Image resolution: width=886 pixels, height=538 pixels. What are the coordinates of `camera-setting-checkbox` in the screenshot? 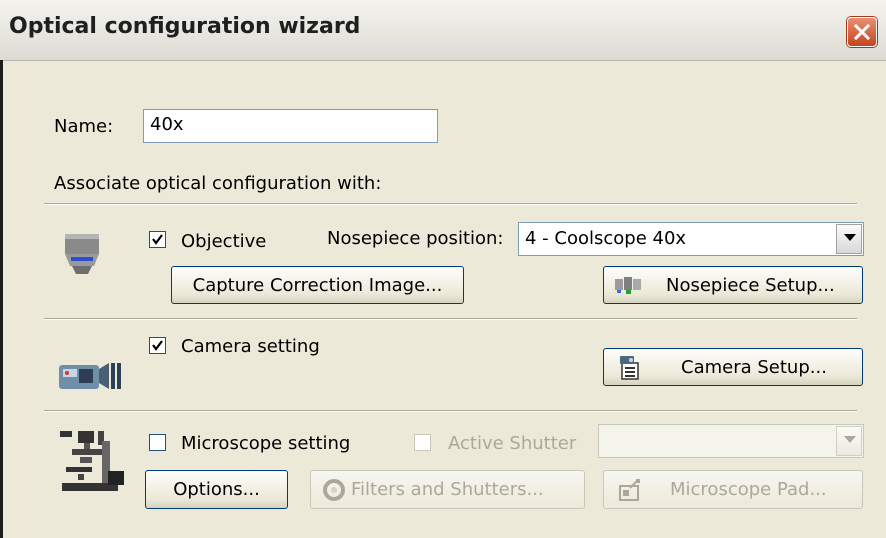 It's located at (157, 345).